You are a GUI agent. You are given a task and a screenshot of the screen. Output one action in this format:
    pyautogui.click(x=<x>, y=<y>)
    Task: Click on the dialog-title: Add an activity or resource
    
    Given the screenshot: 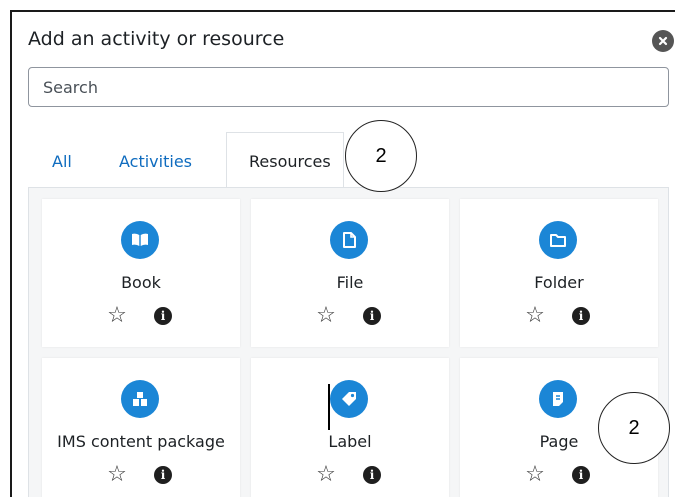 What is the action you would take?
    pyautogui.click(x=156, y=39)
    